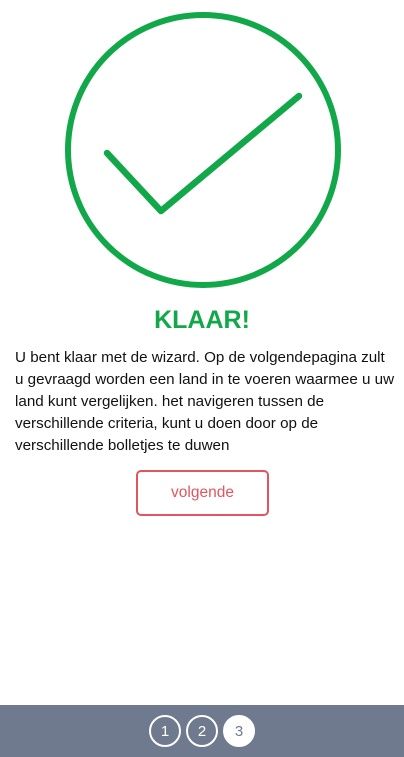 Image resolution: width=404 pixels, height=757 pixels. What do you see at coordinates (203, 153) in the screenshot?
I see `check-mark` at bounding box center [203, 153].